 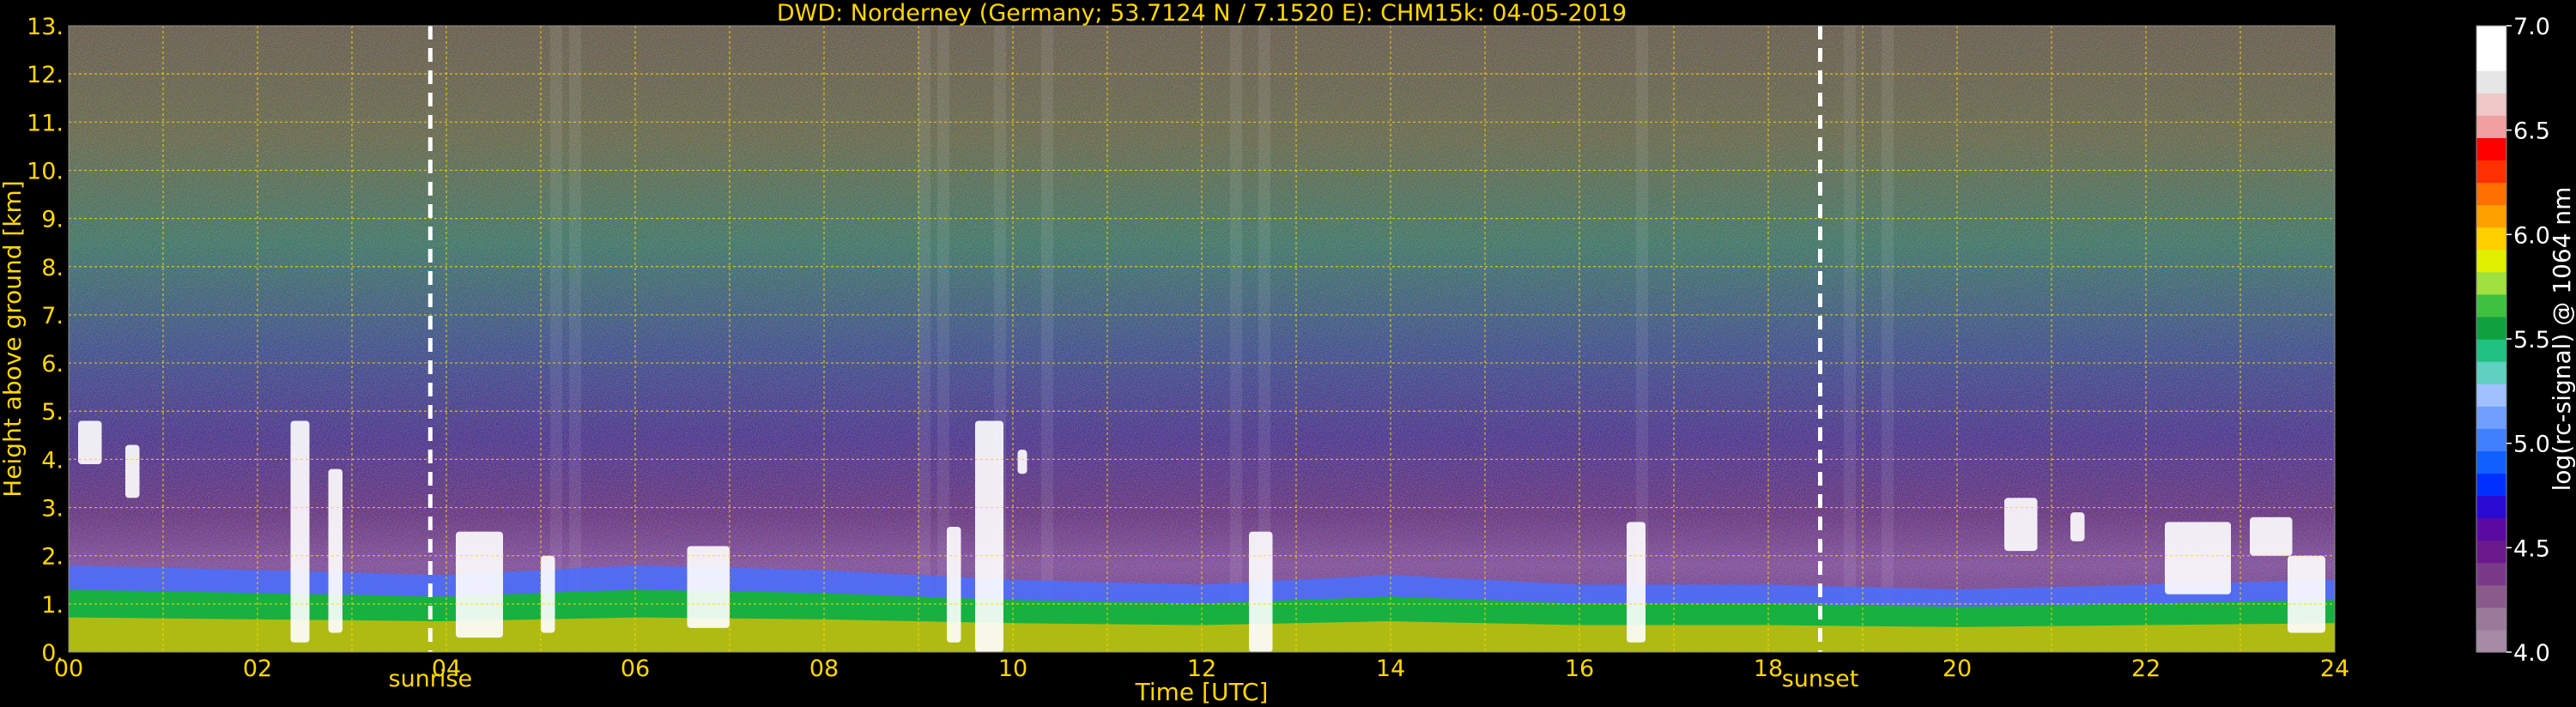 I want to click on x-tick-label: 00, so click(x=68, y=669).